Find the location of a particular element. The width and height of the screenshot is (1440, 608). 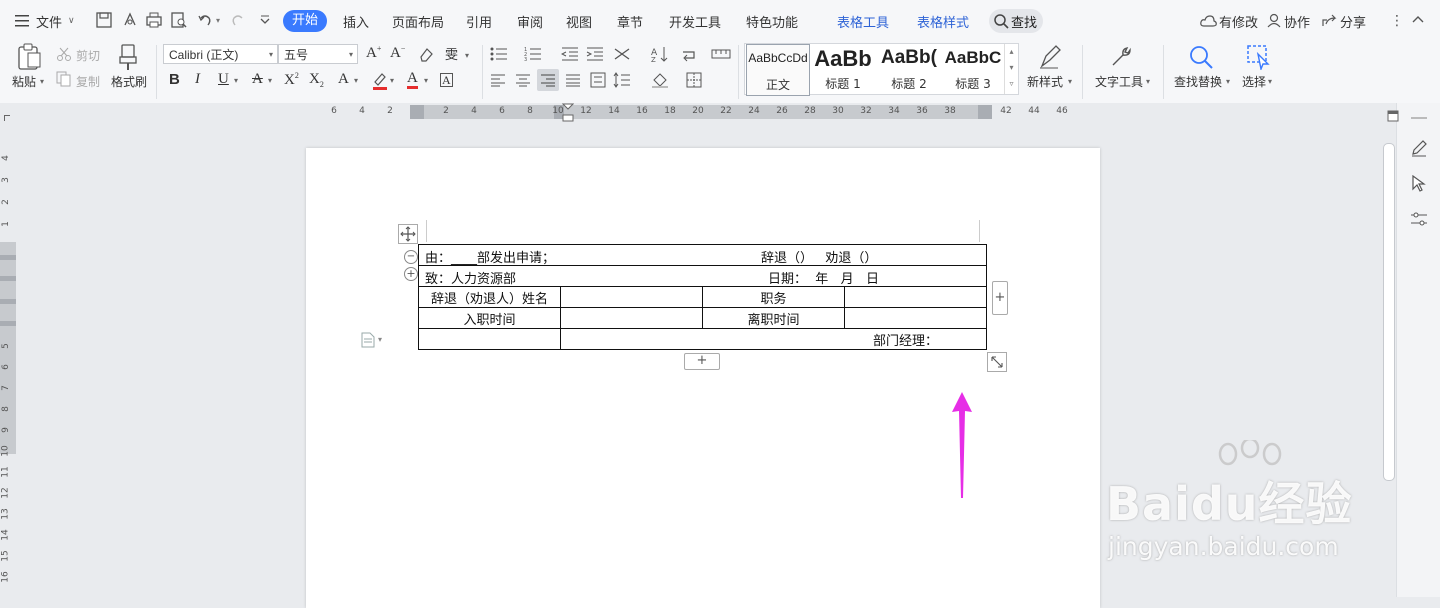

bullet-list-icon is located at coordinates (499, 54).